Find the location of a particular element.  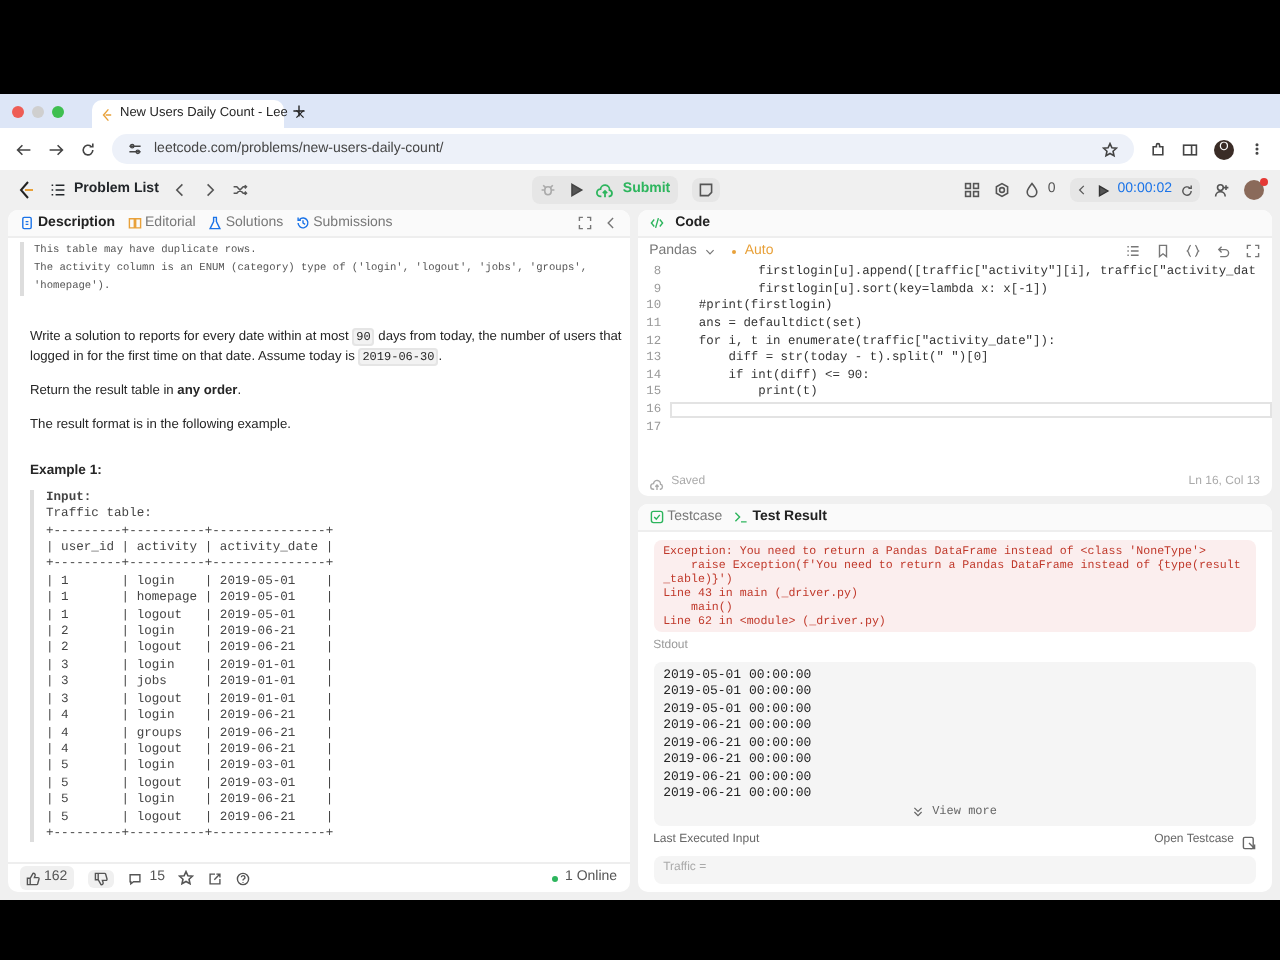

book-icon is located at coordinates (134, 223).